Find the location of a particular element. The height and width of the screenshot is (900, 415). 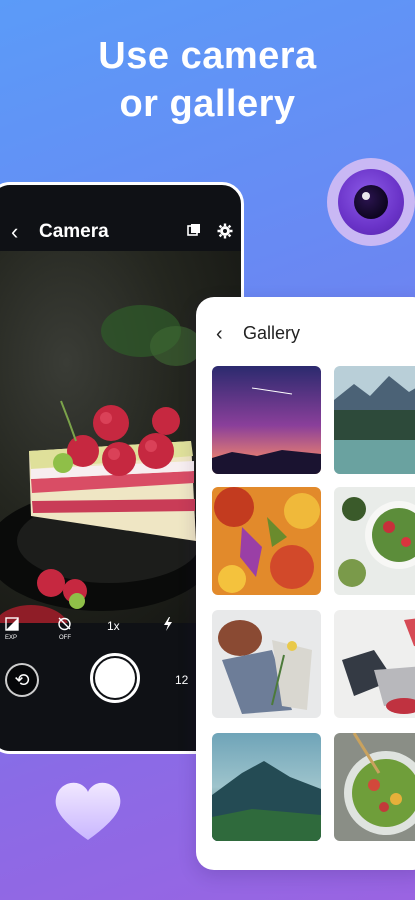

starry-sky-photo is located at coordinates (266, 420).